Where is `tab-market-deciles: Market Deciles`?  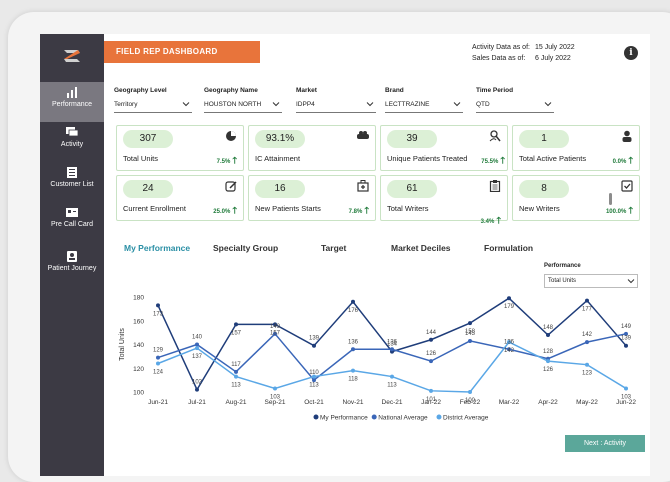
tab-market-deciles: Market Deciles is located at coordinates (421, 248).